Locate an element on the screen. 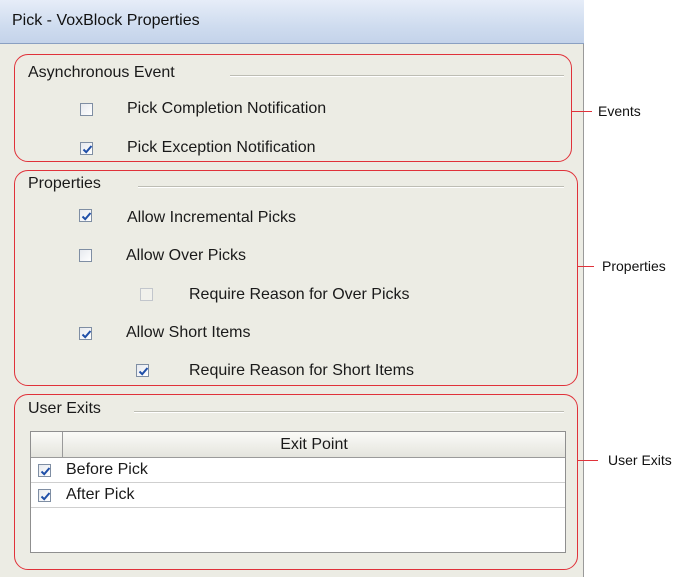  before-pick-label: Before Pick is located at coordinates (107, 469).